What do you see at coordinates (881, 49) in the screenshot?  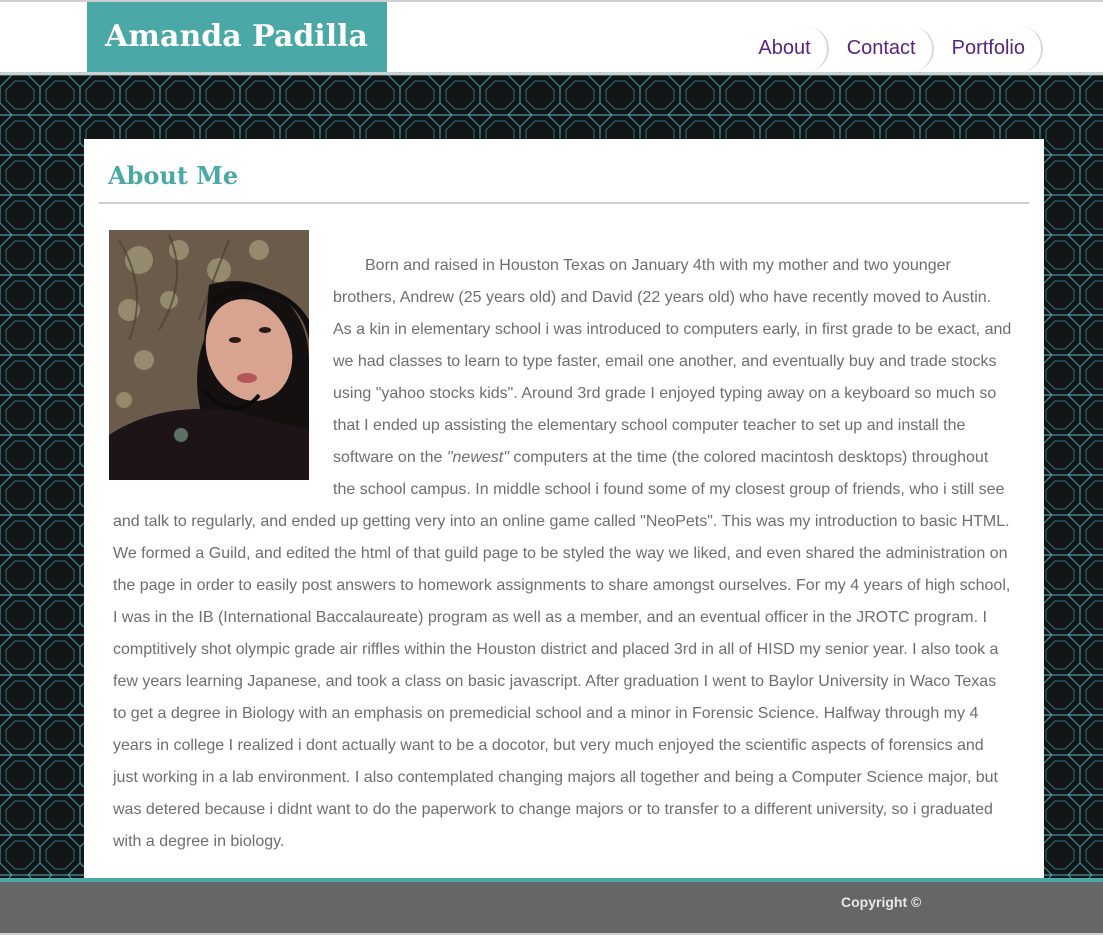 I see `nav-link-contact: Contact` at bounding box center [881, 49].